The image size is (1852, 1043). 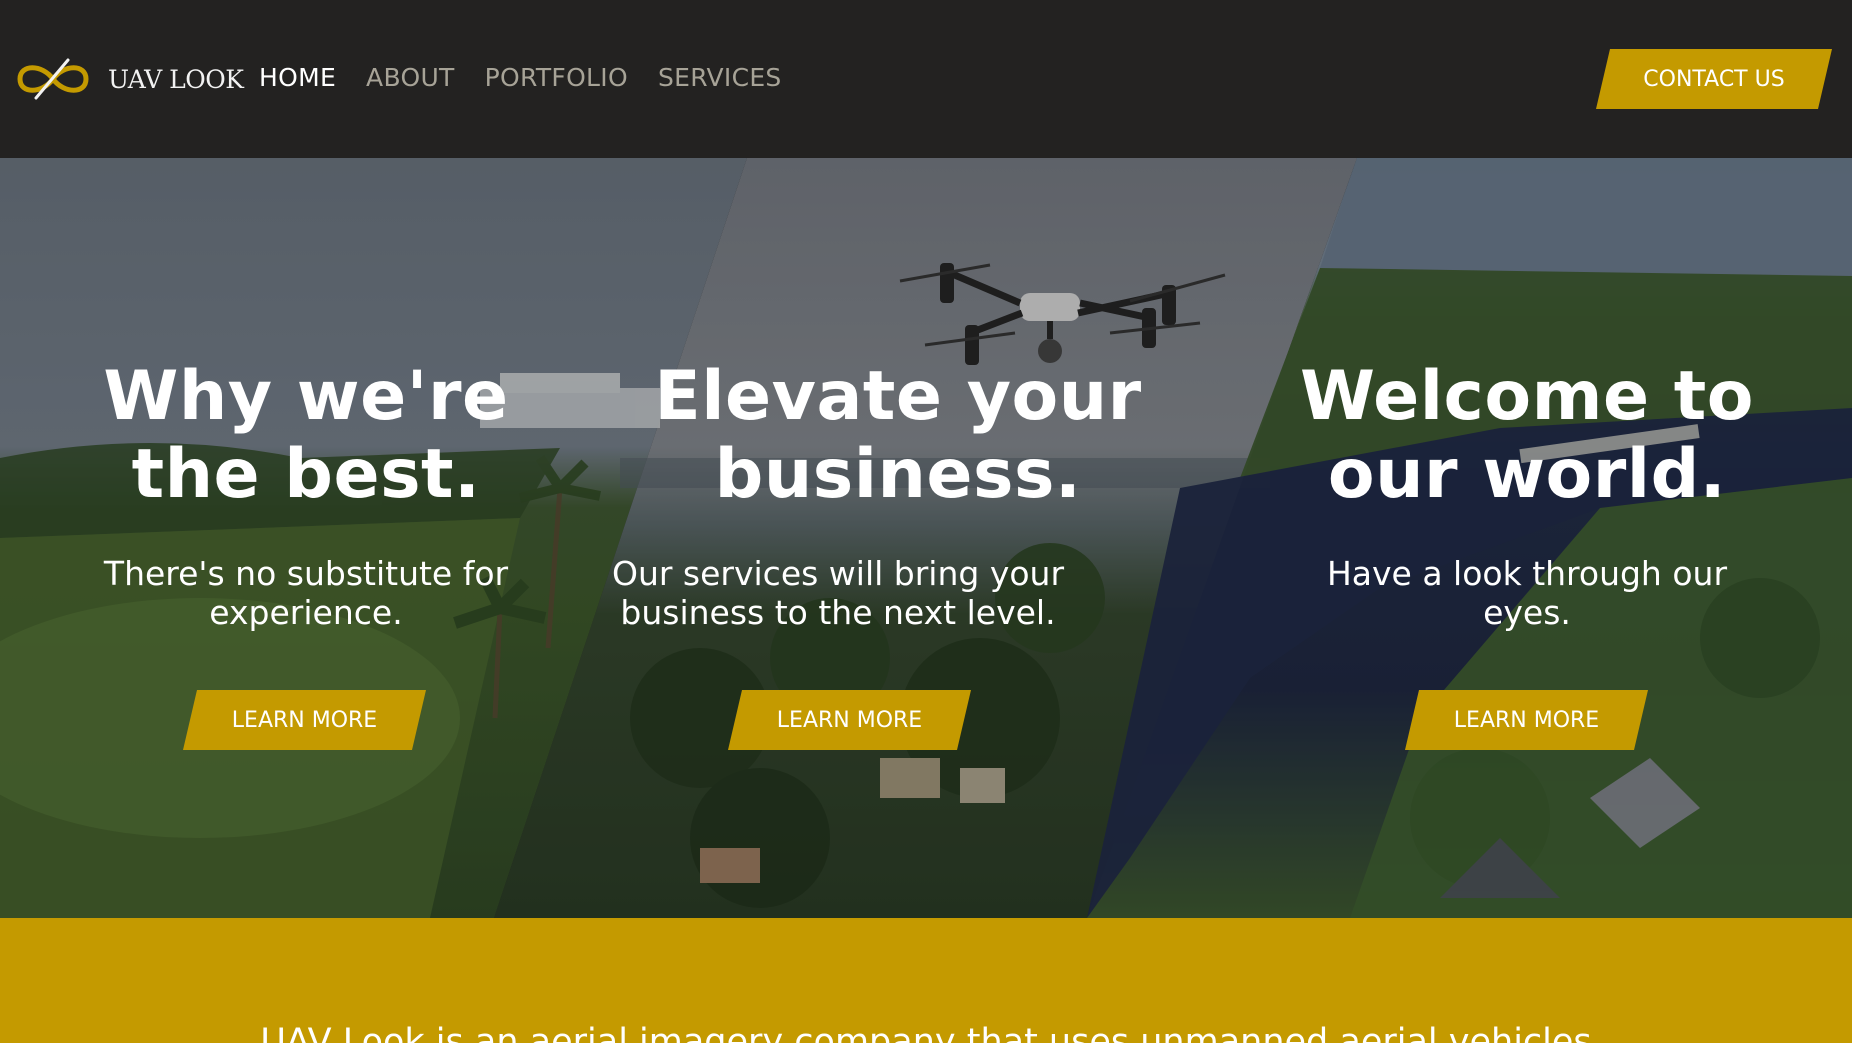 What do you see at coordinates (53, 79) in the screenshot?
I see `infinity-drone-logo-icon` at bounding box center [53, 79].